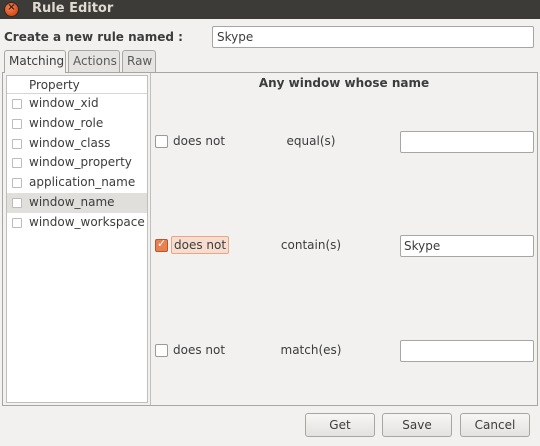 This screenshot has height=446, width=540. I want to click on property-row-window-role: window_role, so click(77, 124).